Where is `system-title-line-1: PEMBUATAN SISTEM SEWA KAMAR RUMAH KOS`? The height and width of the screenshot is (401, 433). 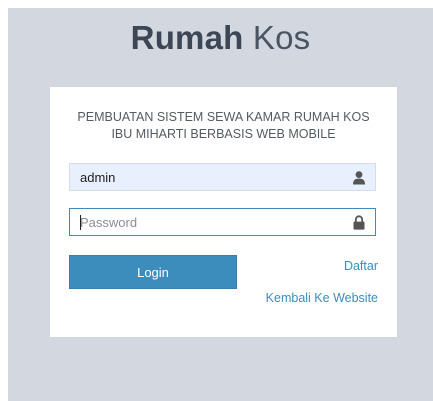 system-title-line-1: PEMBUATAN SISTEM SEWA KAMAR RUMAH KOS is located at coordinates (223, 117).